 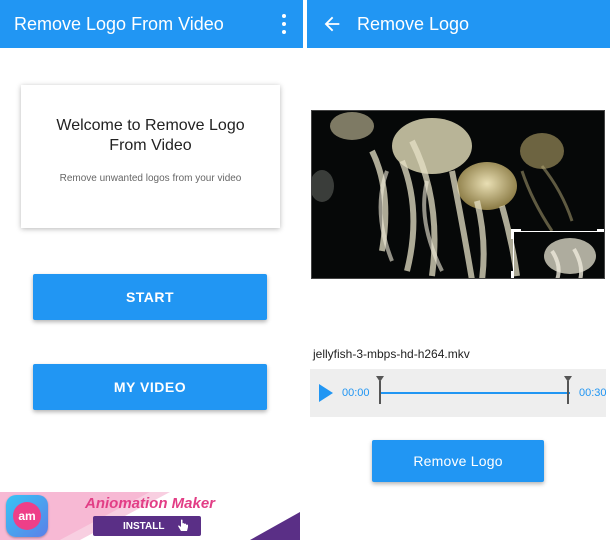 I want to click on overflow-menu-icon, so click(x=284, y=24).